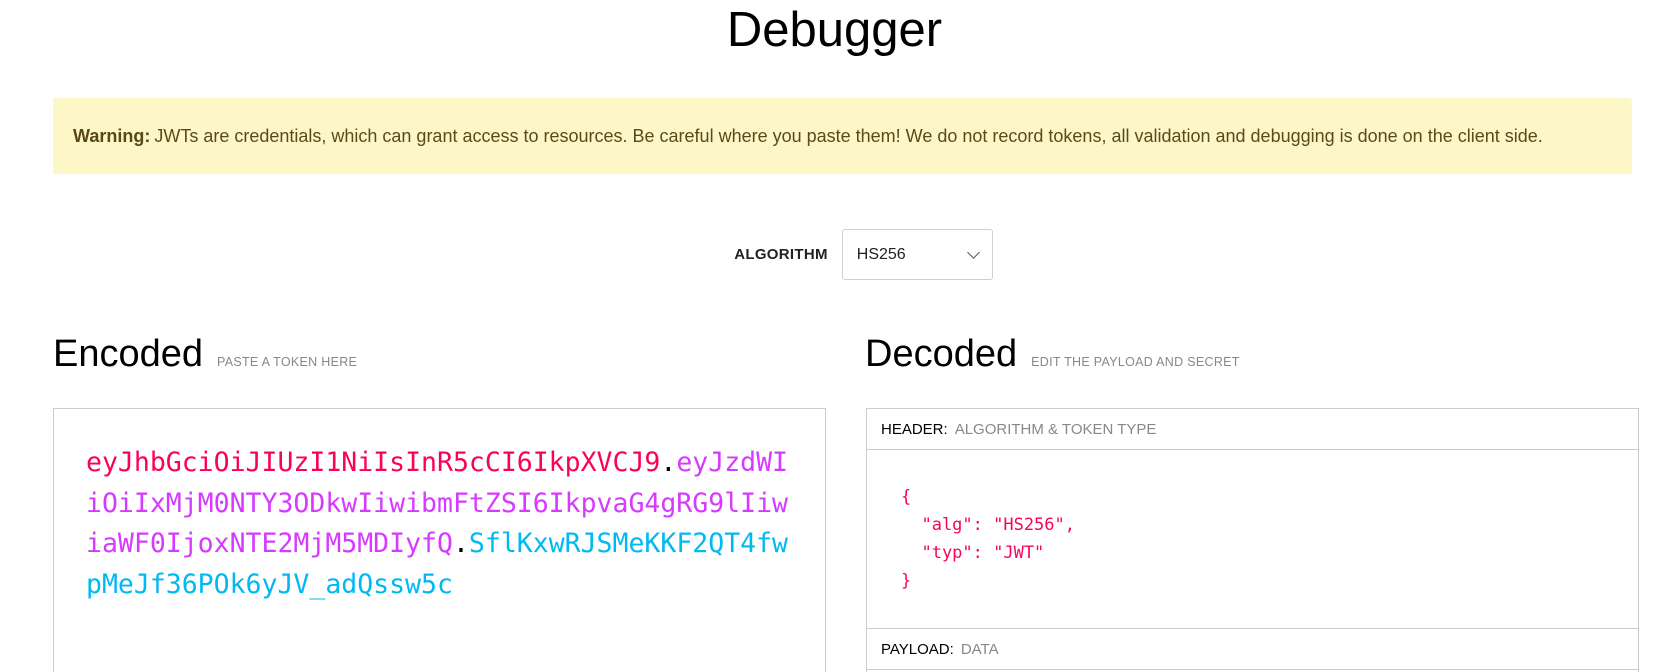  I want to click on decoded-hint: EDIT THE PAYLOAD AND SECRET, so click(1135, 362).